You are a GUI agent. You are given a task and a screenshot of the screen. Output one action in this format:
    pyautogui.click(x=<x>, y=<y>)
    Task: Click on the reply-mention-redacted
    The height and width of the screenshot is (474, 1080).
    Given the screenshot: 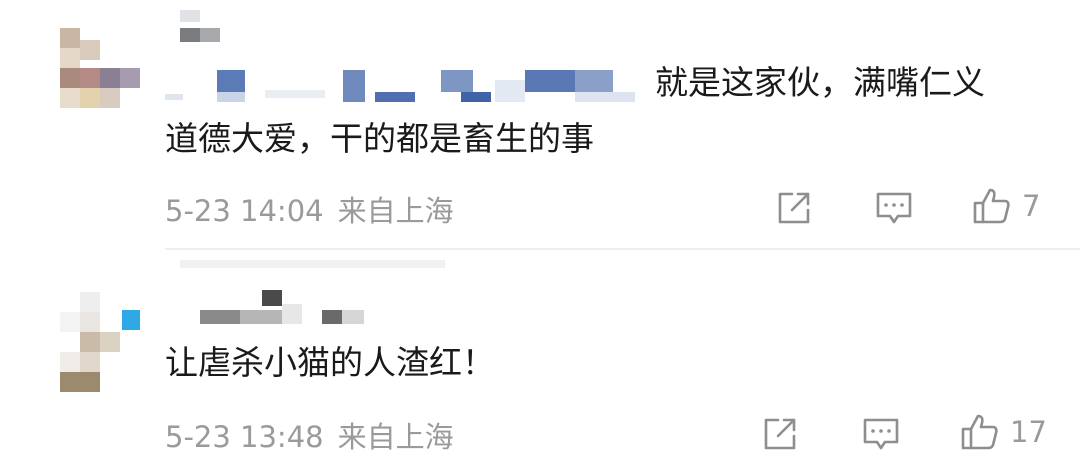 What is the action you would take?
    pyautogui.click(x=405, y=88)
    